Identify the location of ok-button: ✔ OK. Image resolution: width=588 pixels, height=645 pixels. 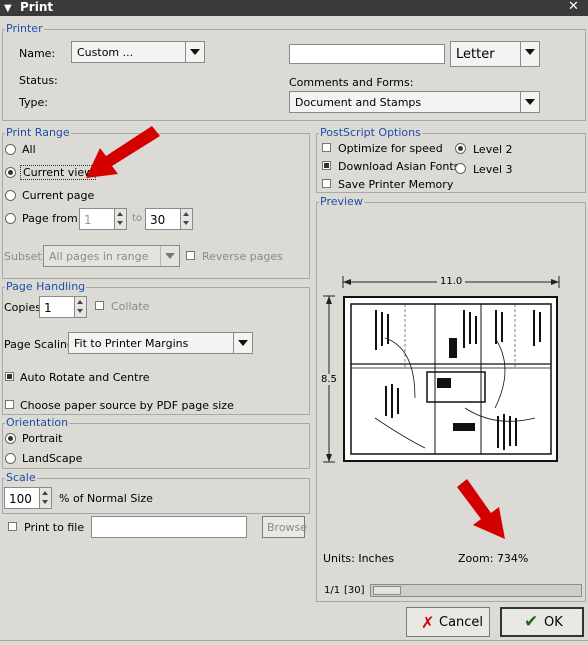
(542, 622).